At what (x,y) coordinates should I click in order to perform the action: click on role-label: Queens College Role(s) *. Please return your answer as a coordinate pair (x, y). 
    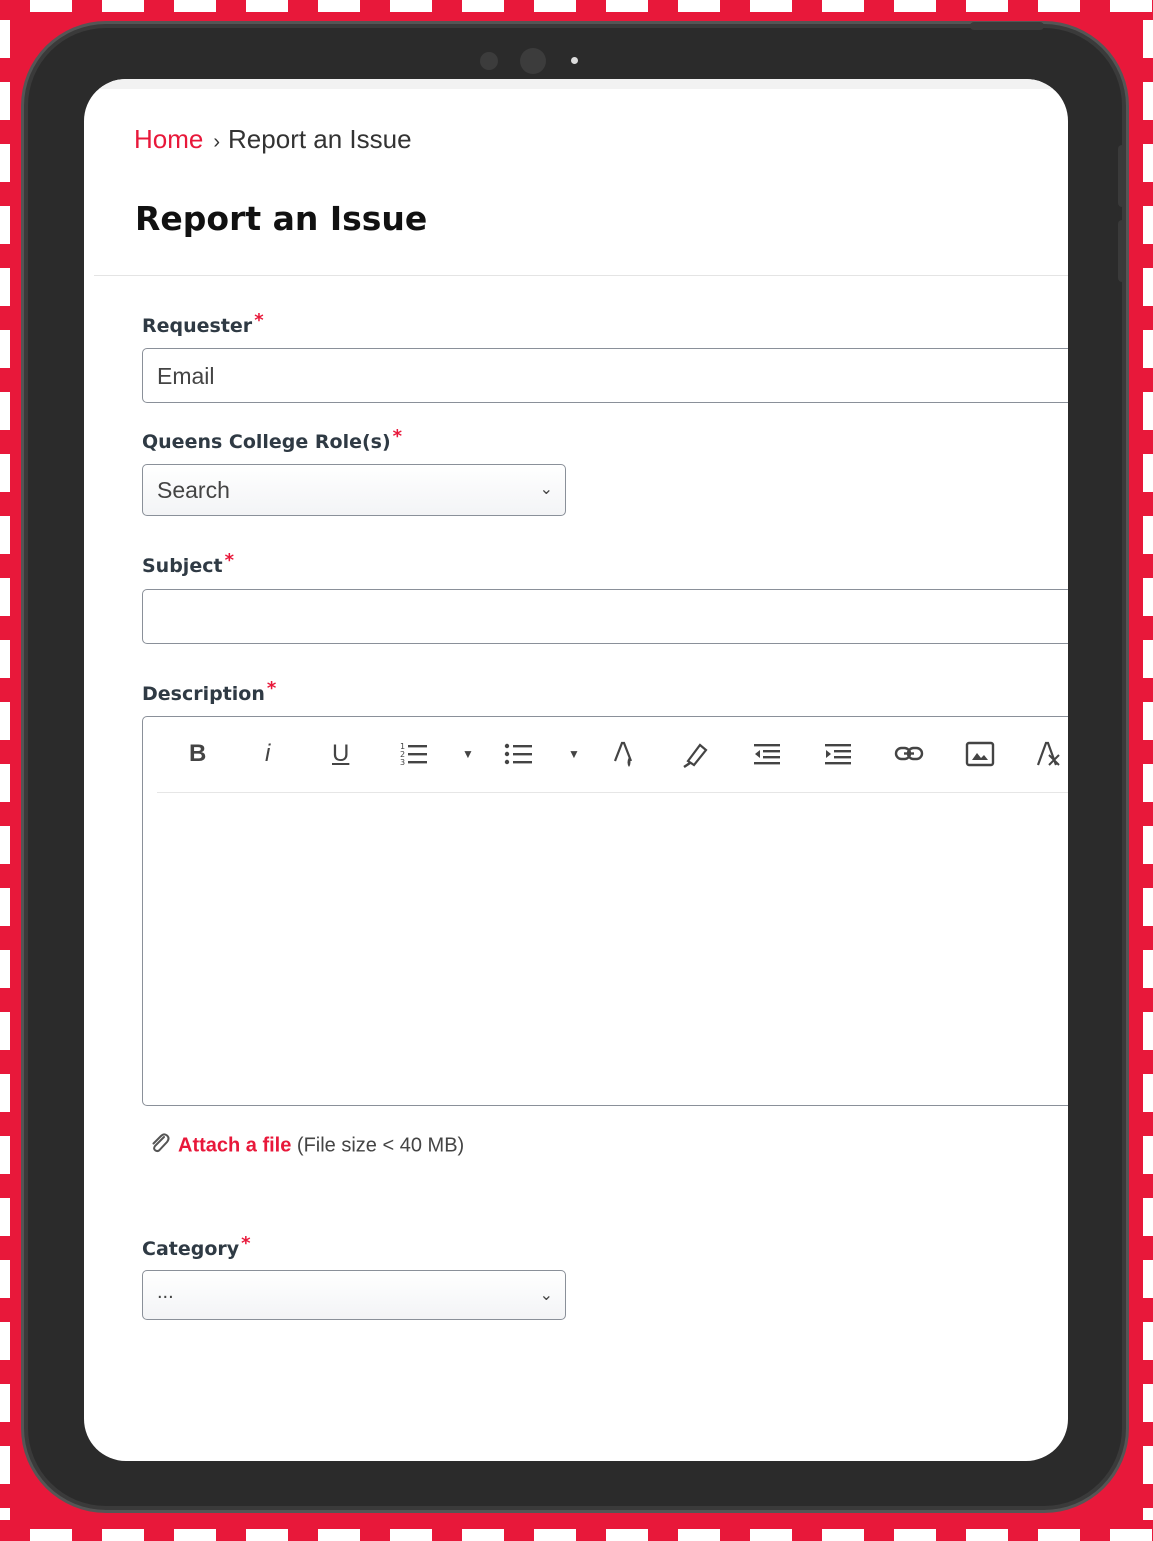
    Looking at the image, I should click on (272, 439).